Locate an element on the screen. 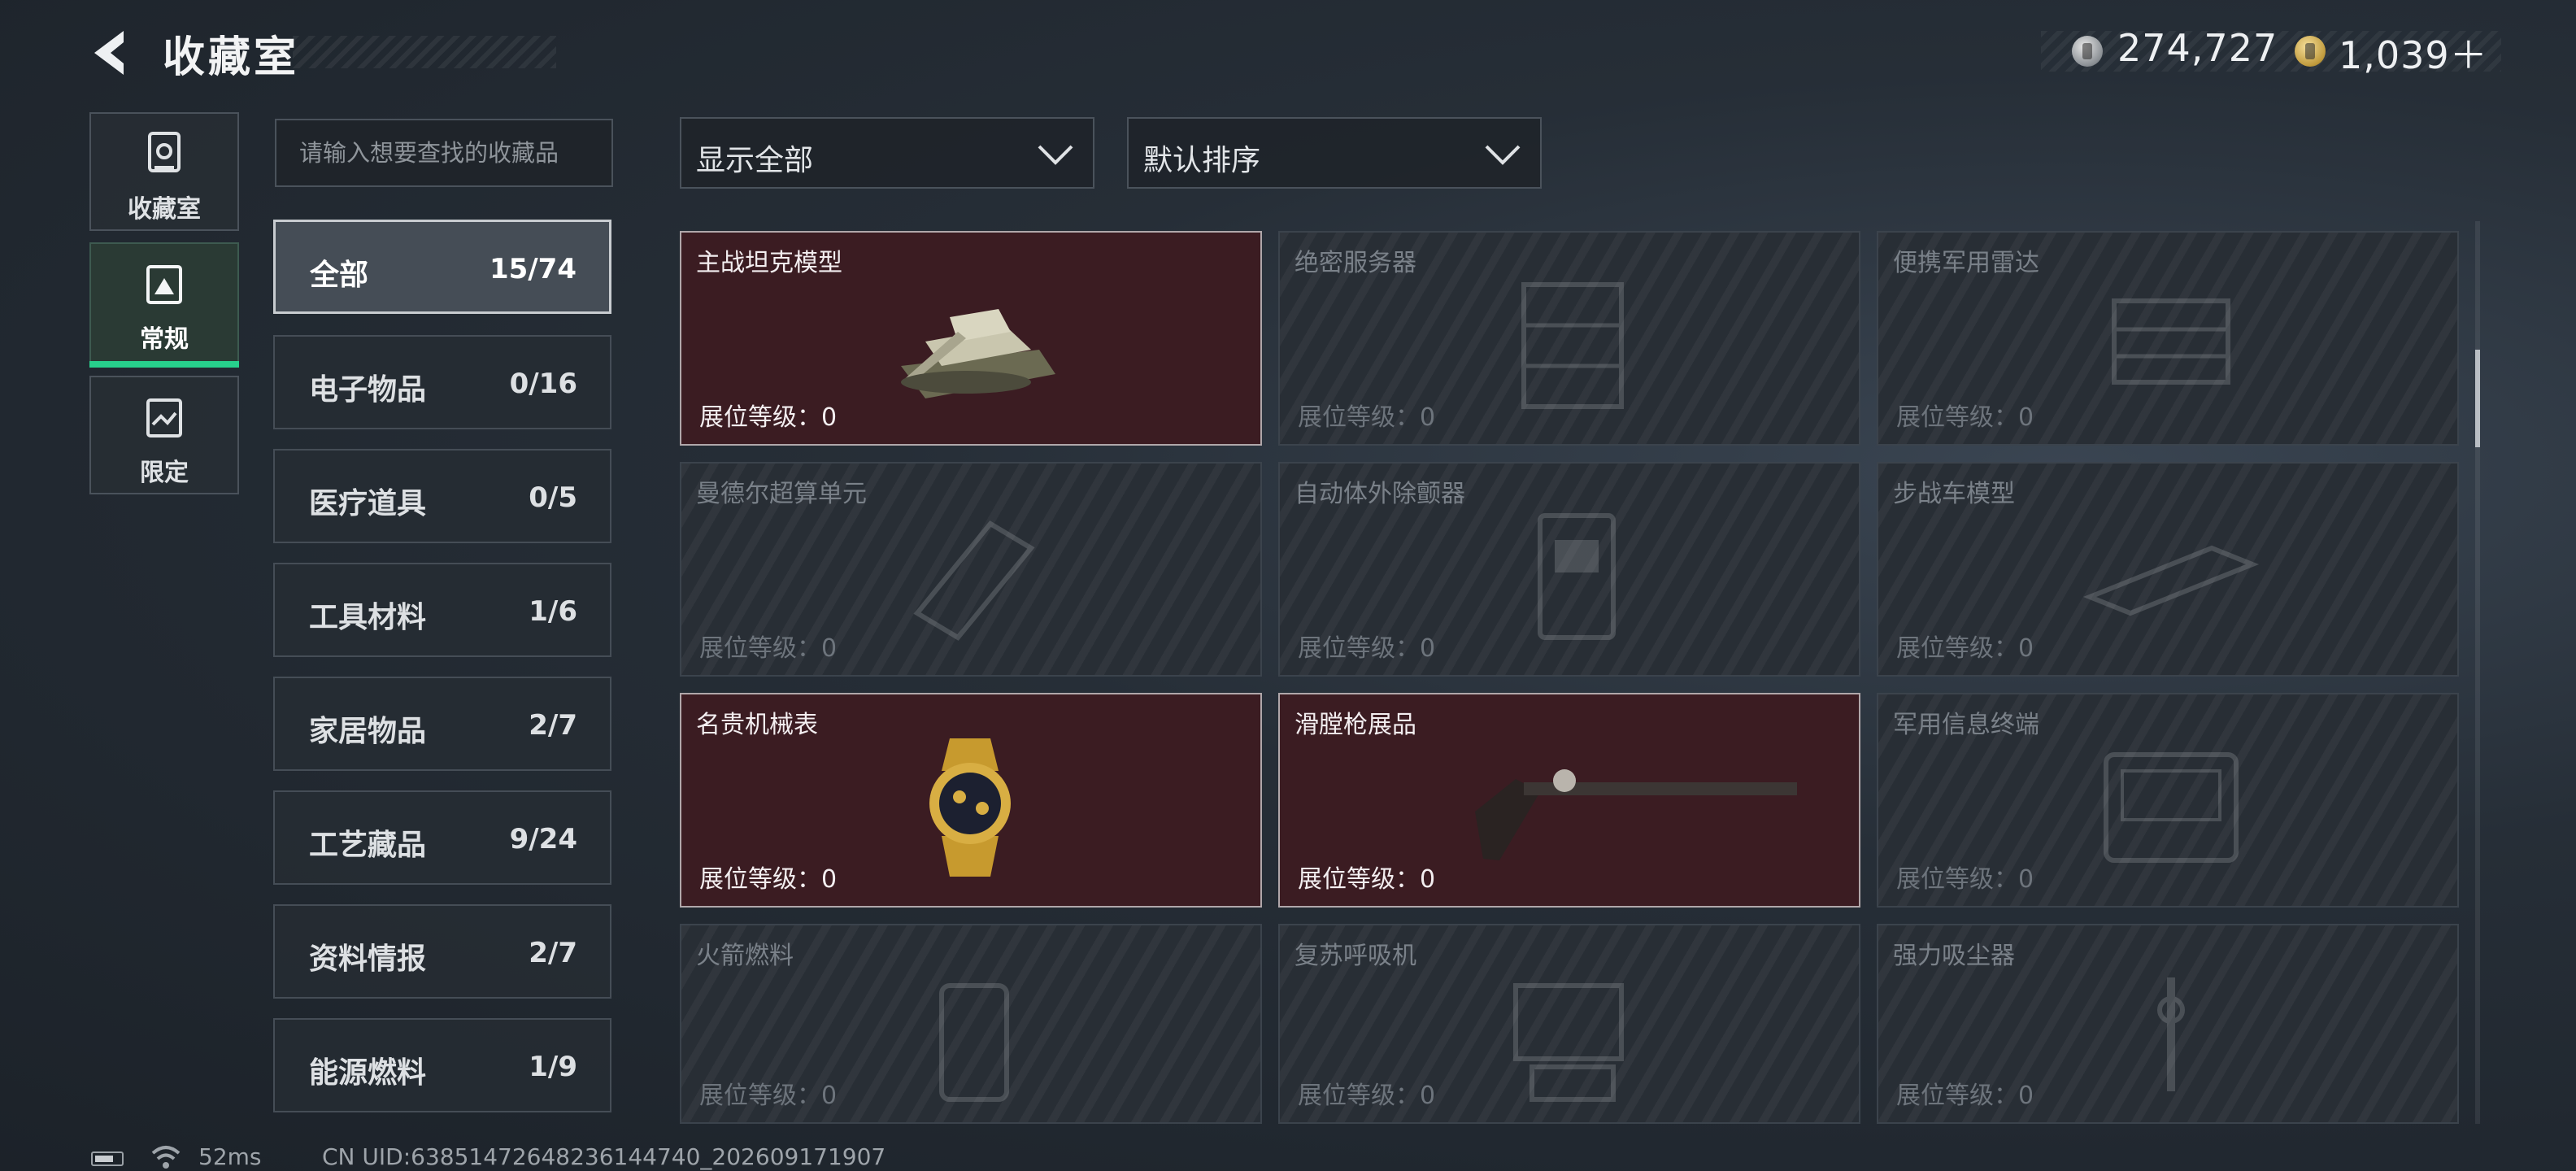 This screenshot has width=2576, height=1171. defibrillator-icon is located at coordinates (1577, 576).